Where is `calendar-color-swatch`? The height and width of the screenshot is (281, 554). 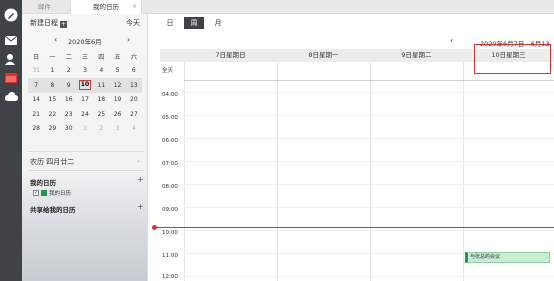
calendar-color-swatch is located at coordinates (44, 193).